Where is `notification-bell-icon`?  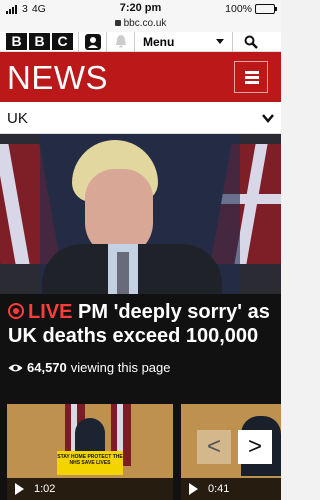
notification-bell-icon is located at coordinates (120, 41).